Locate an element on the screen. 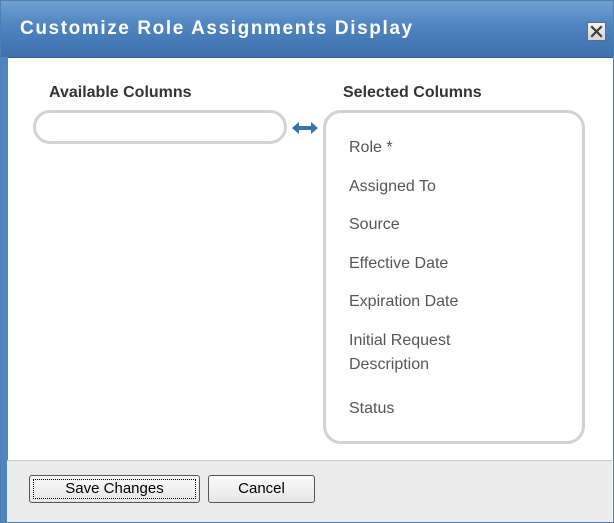 The width and height of the screenshot is (614, 523). close-icon is located at coordinates (596, 31).